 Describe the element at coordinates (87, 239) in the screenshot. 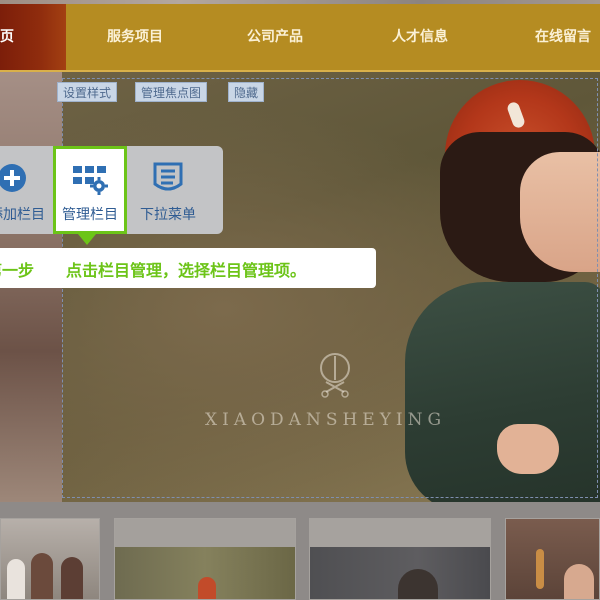

I see `tooltip-pointer` at that location.